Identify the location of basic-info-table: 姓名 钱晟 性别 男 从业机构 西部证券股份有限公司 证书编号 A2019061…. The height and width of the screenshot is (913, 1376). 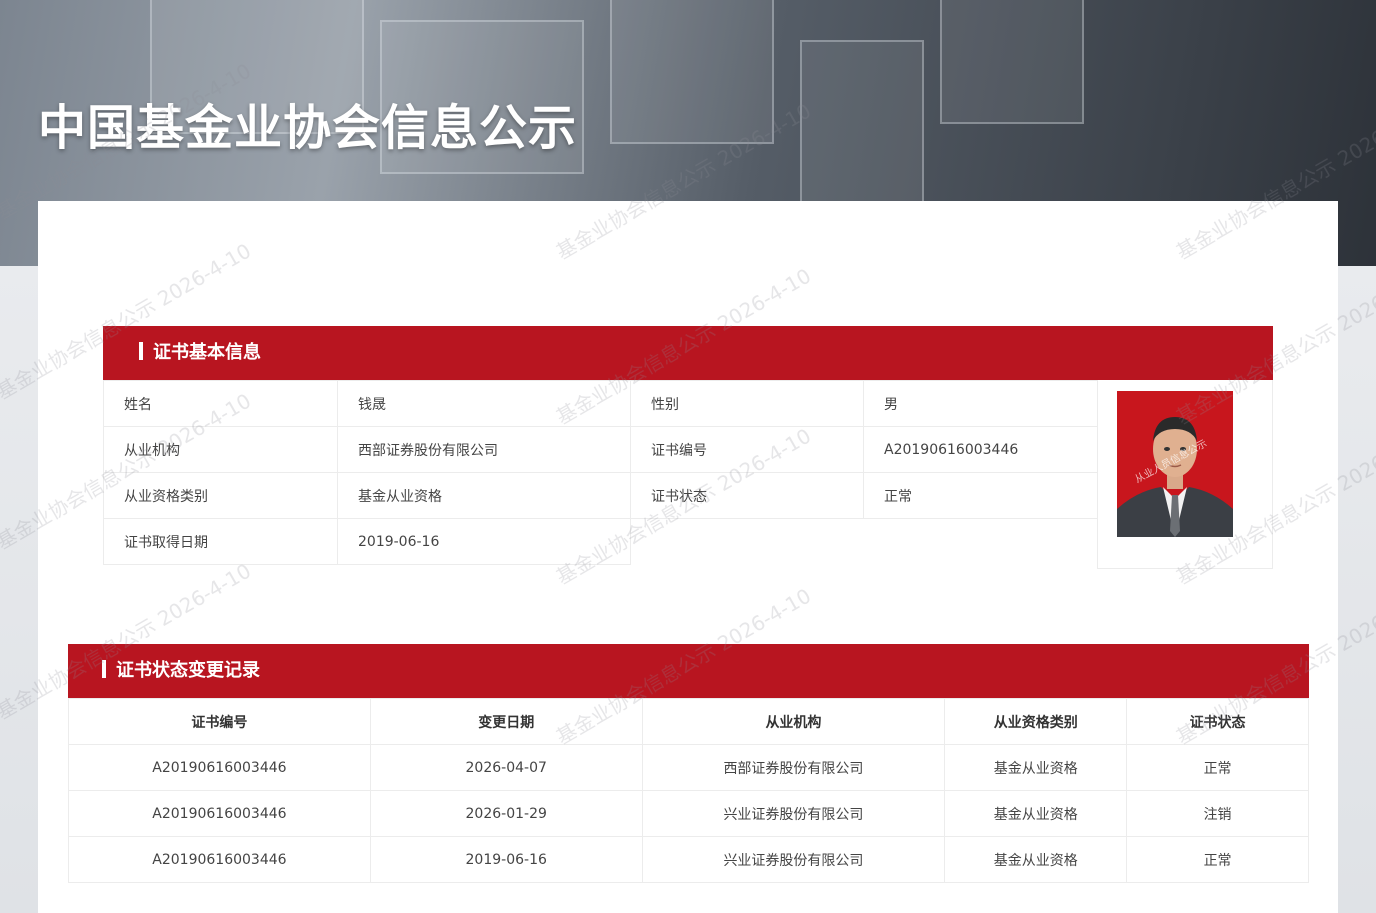
(600, 472).